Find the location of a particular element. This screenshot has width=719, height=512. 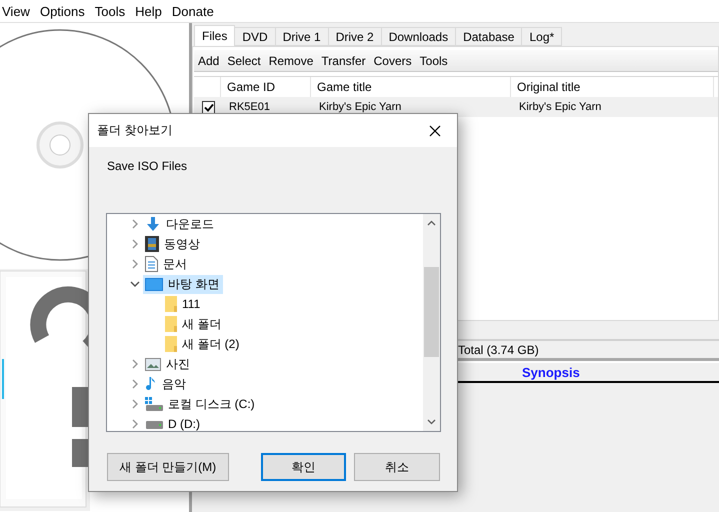

monitor-icon is located at coordinates (154, 284).